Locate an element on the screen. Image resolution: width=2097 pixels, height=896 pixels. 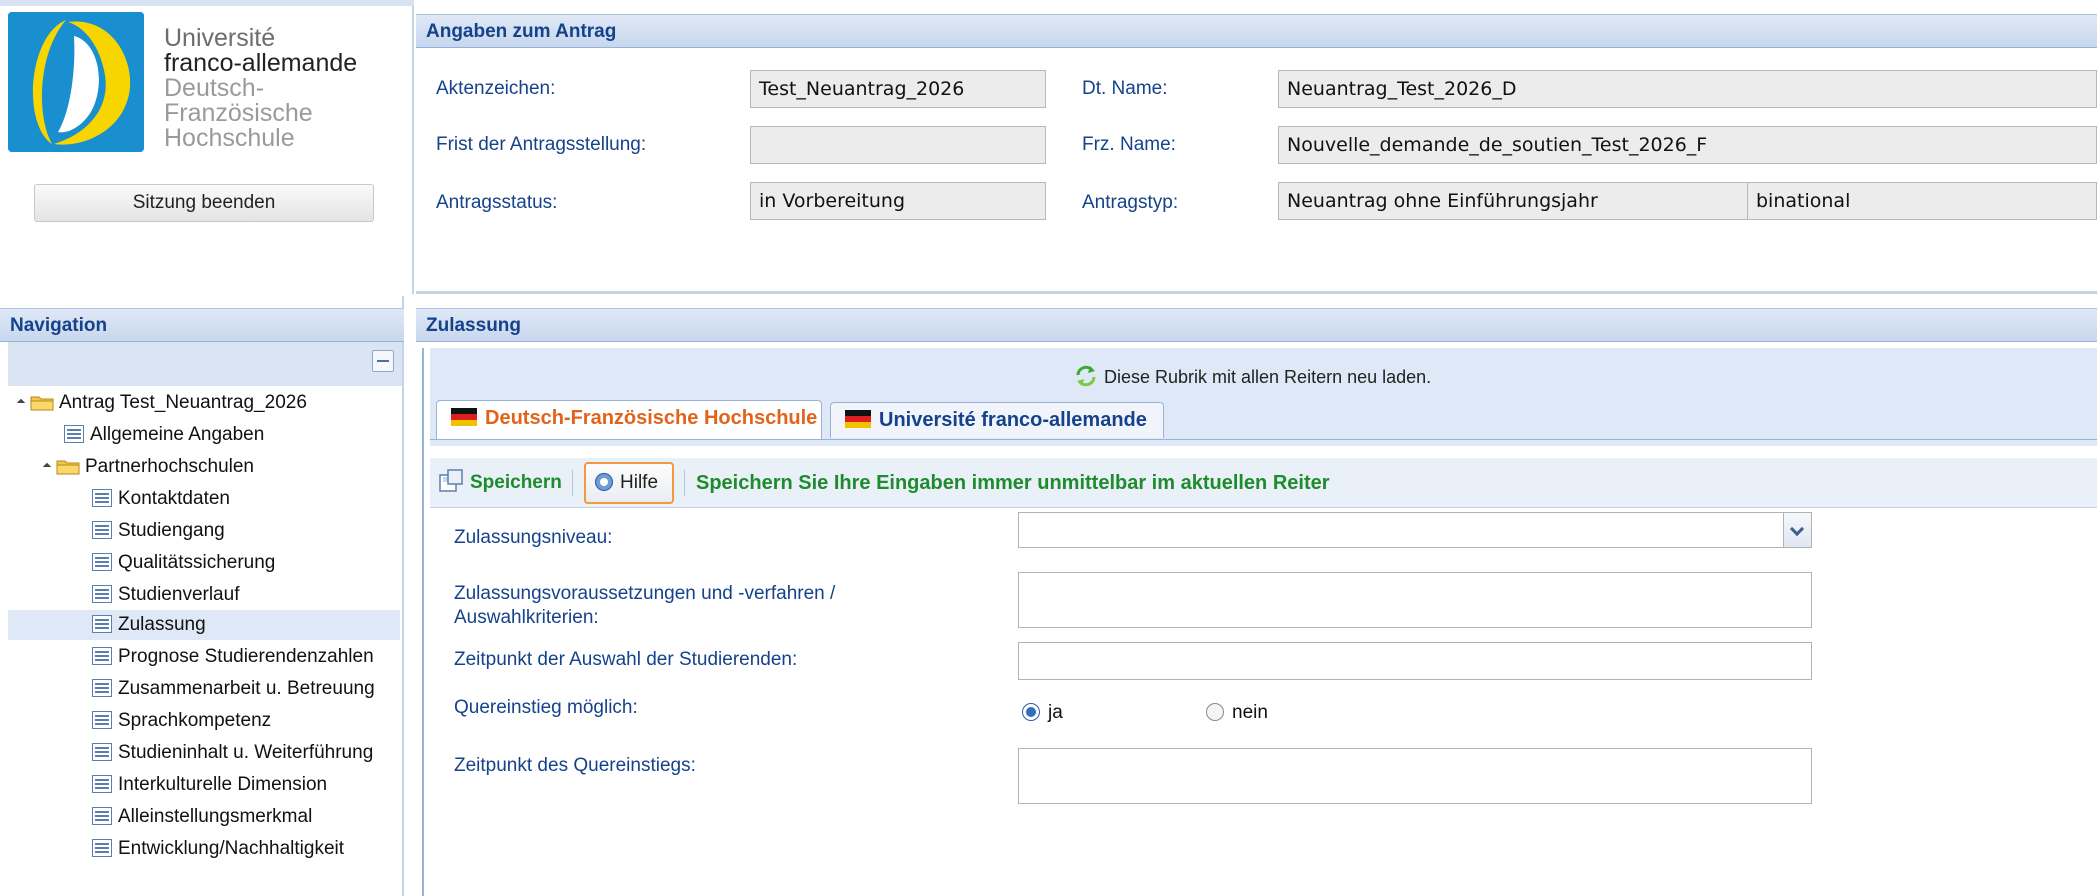
tree-item-label: Sprachkompetenz is located at coordinates (195, 720).